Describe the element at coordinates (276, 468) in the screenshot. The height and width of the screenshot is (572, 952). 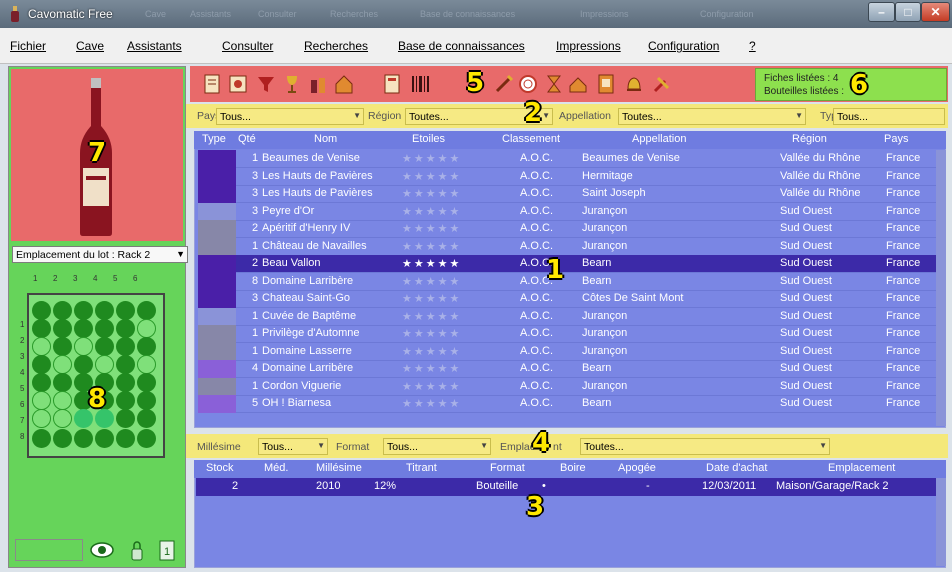
I see `col-med: Méd.` at that location.